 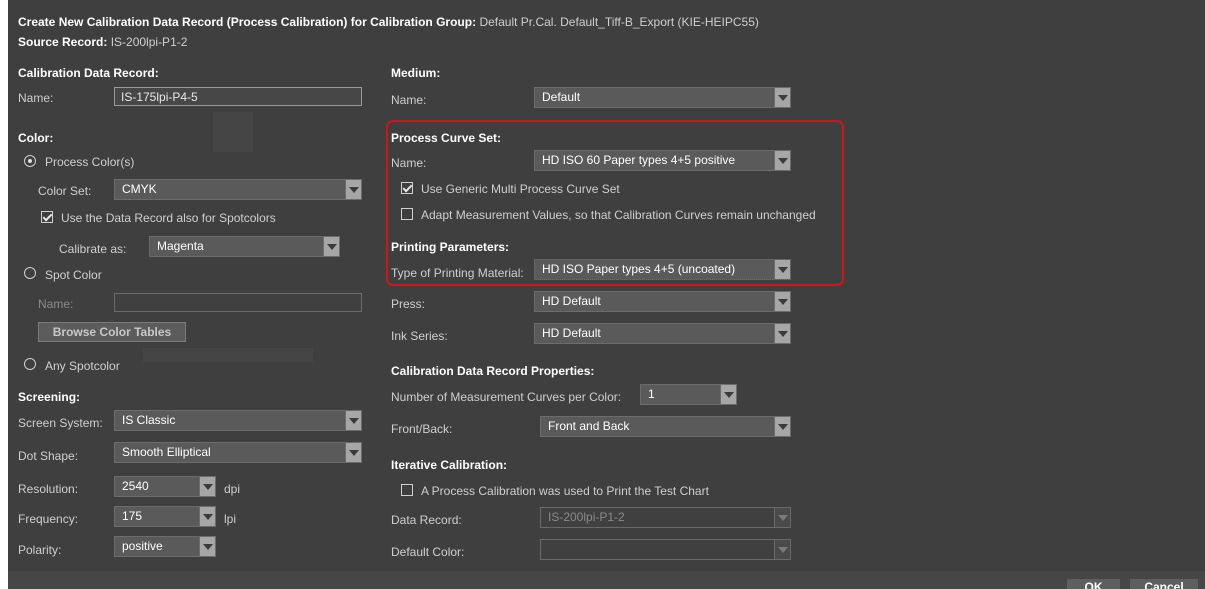 What do you see at coordinates (409, 163) in the screenshot?
I see `curve-set-name-label: Name:` at bounding box center [409, 163].